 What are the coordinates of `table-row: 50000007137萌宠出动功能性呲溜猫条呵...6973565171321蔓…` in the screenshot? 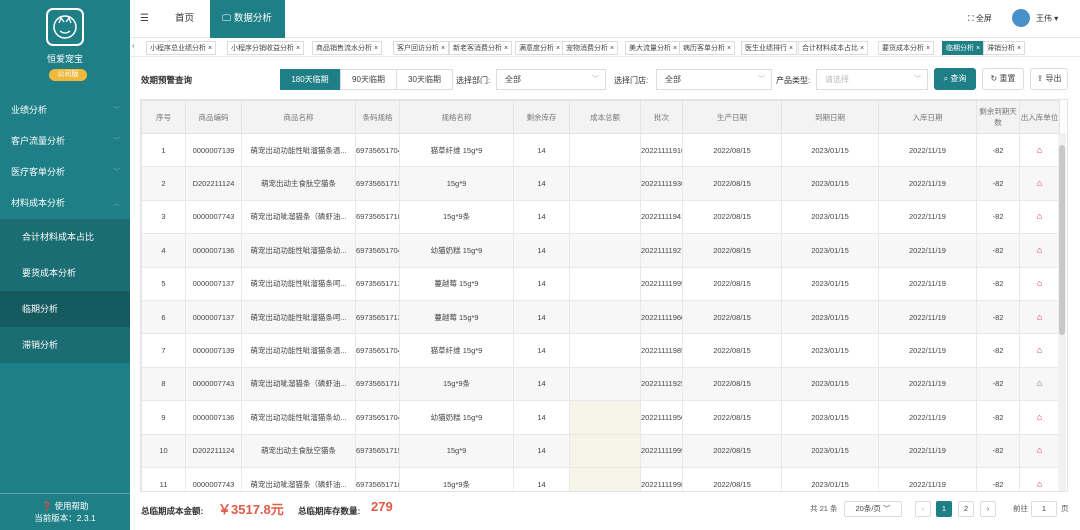 It's located at (600, 283).